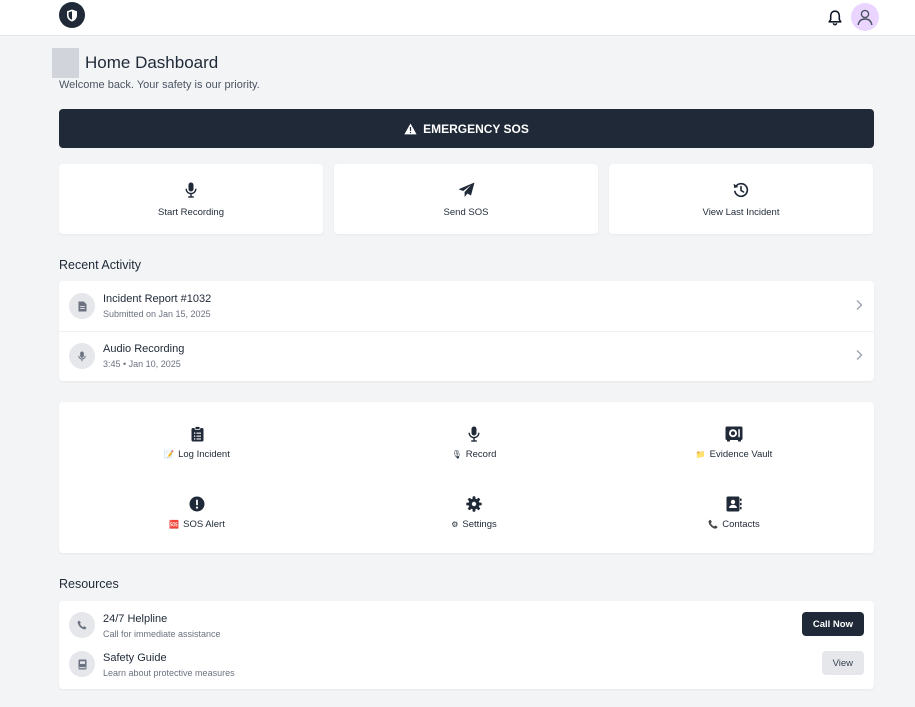 The image size is (915, 707). I want to click on sos-alert-button: 🆘 SOS Alert, so click(197, 512).